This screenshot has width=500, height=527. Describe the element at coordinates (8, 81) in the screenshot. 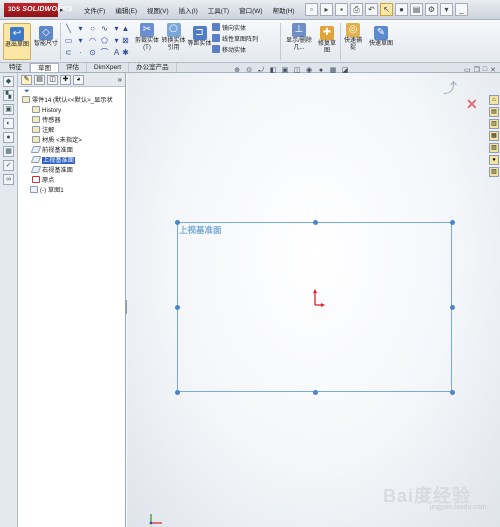

I see `view-orientation-icon: ◆` at that location.